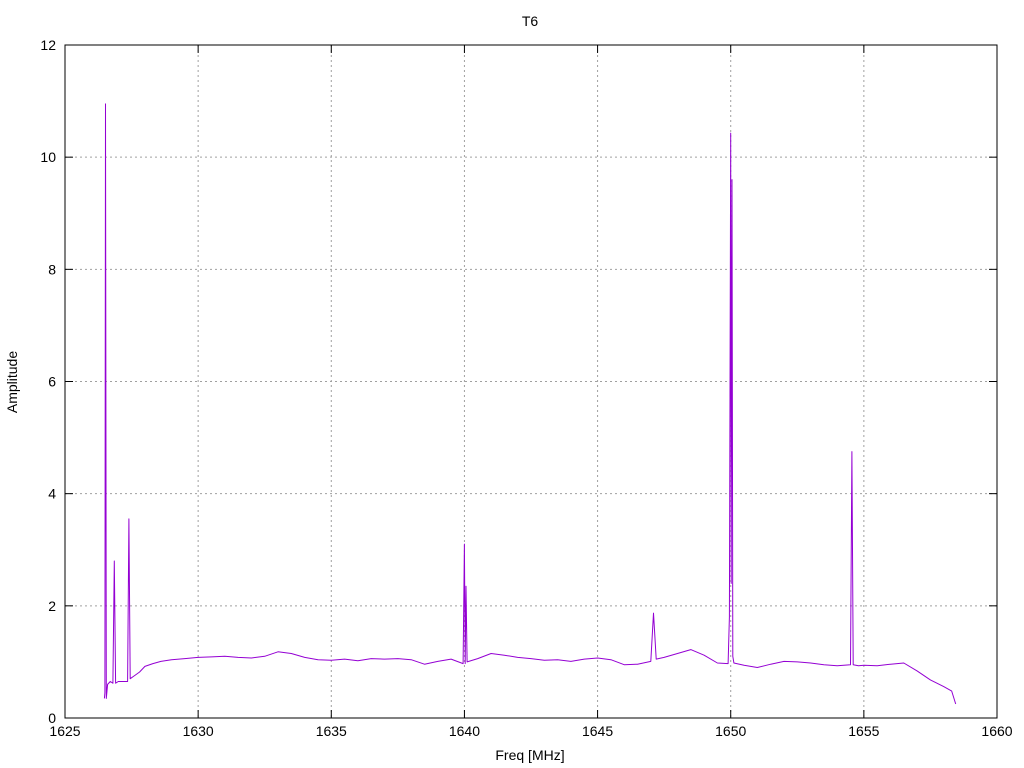  Describe the element at coordinates (48, 45) in the screenshot. I see `y-tick-label: 12` at that location.